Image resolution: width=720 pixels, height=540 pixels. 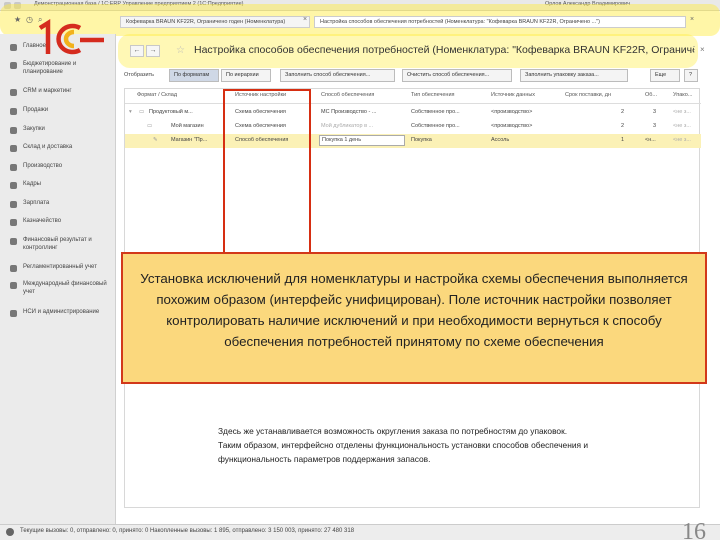 What do you see at coordinates (182, 95) in the screenshot?
I see `column-header-format: Формат / Склад` at bounding box center [182, 95].